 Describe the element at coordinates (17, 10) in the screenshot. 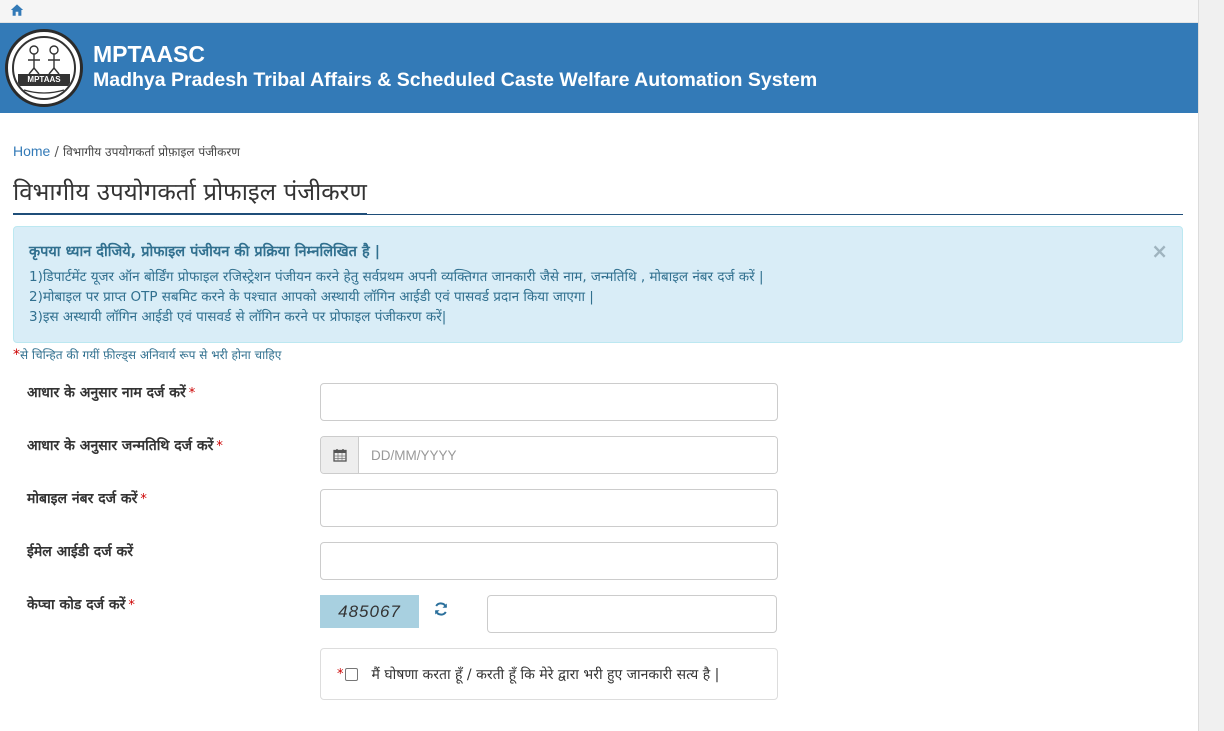

I see `home-icon` at that location.